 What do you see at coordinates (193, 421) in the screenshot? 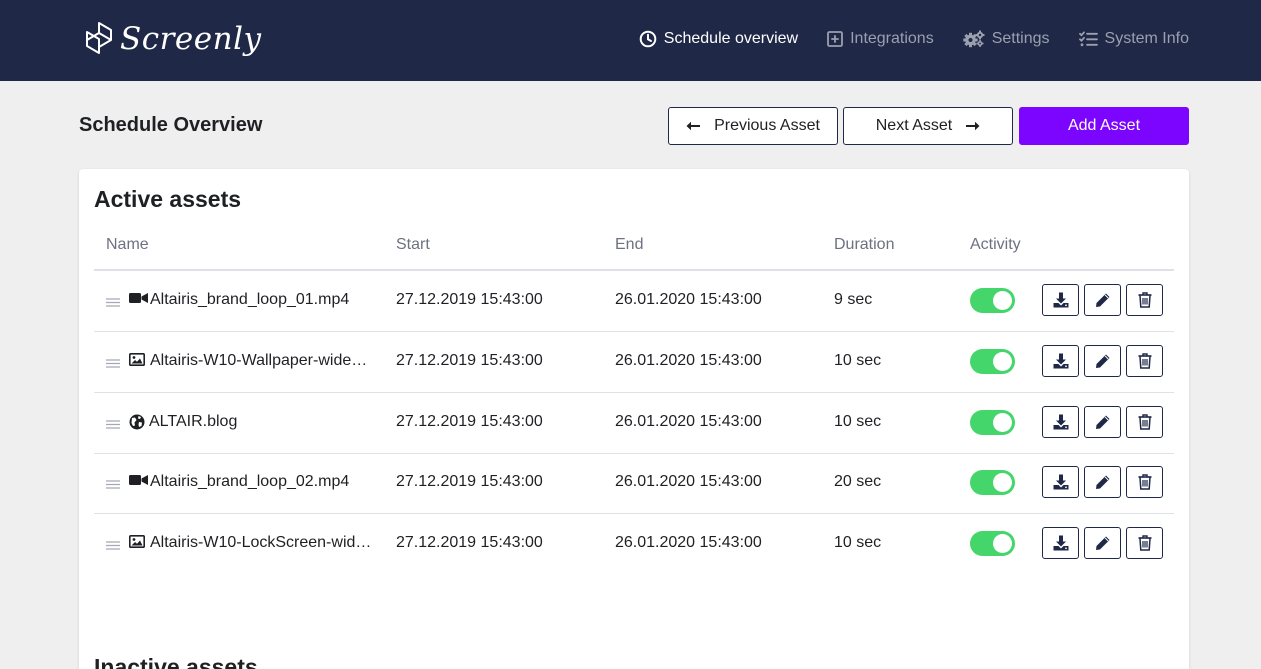
I see `asset-name: ALTAIR.blog` at bounding box center [193, 421].